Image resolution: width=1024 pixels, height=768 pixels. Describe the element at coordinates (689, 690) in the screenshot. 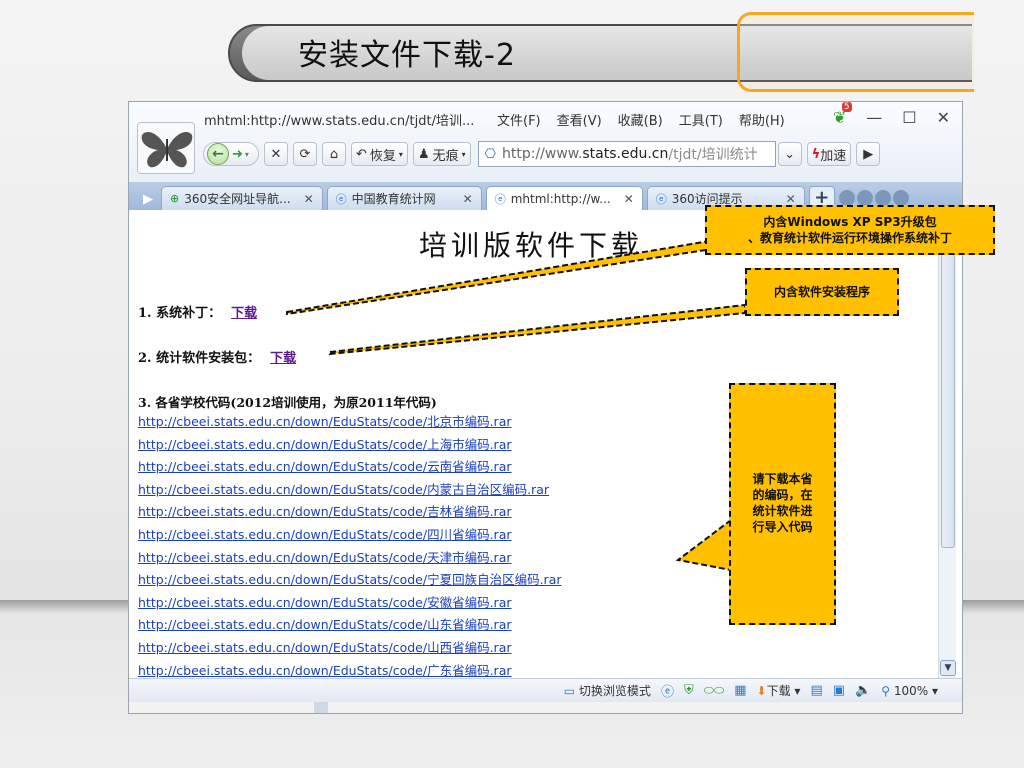

I see `shield-icon: ⛨` at that location.